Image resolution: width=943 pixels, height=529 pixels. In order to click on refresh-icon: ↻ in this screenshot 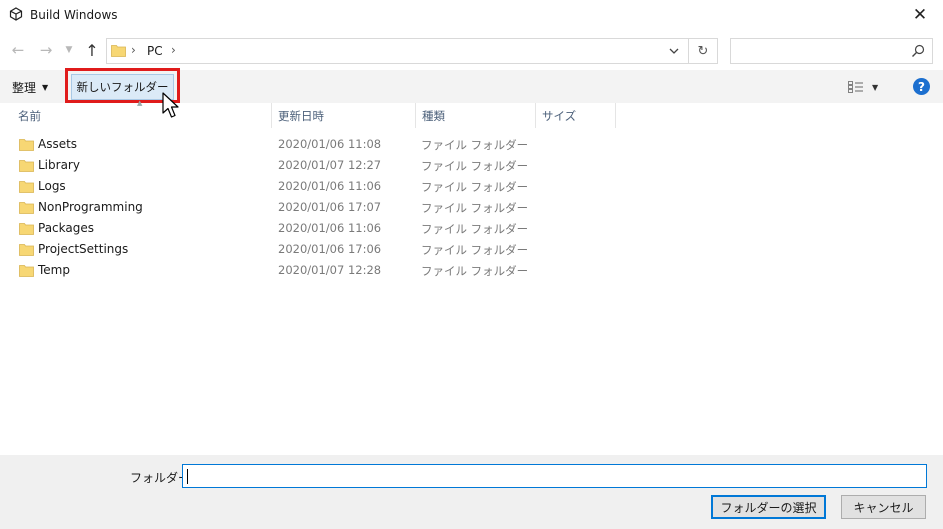, I will do `click(703, 51)`.